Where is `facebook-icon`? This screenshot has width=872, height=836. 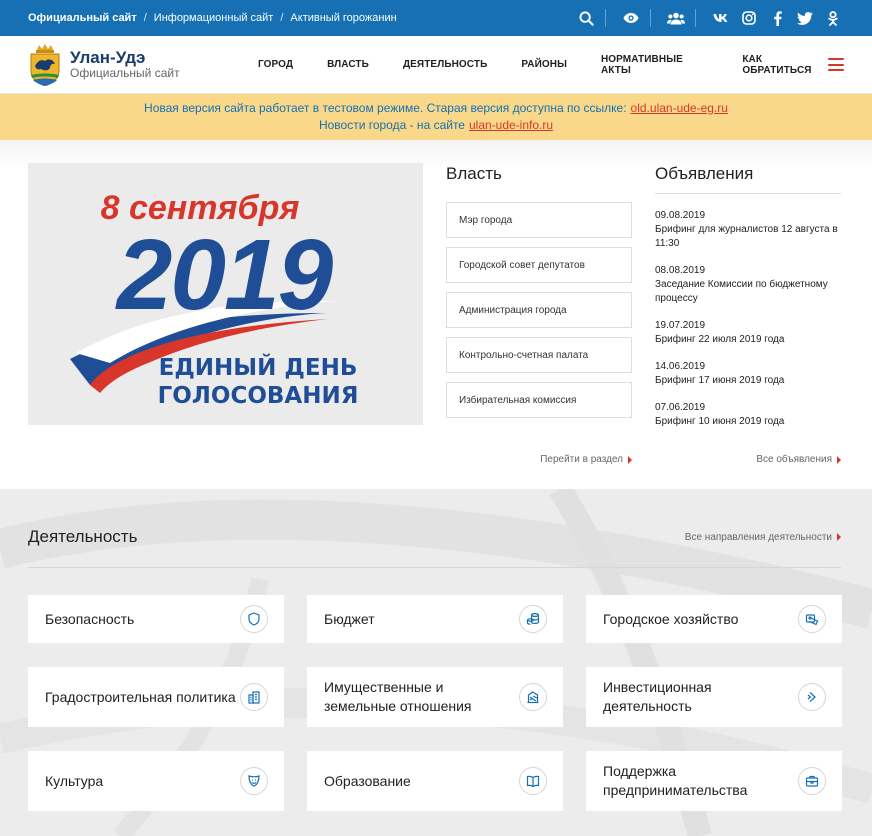 facebook-icon is located at coordinates (777, 18).